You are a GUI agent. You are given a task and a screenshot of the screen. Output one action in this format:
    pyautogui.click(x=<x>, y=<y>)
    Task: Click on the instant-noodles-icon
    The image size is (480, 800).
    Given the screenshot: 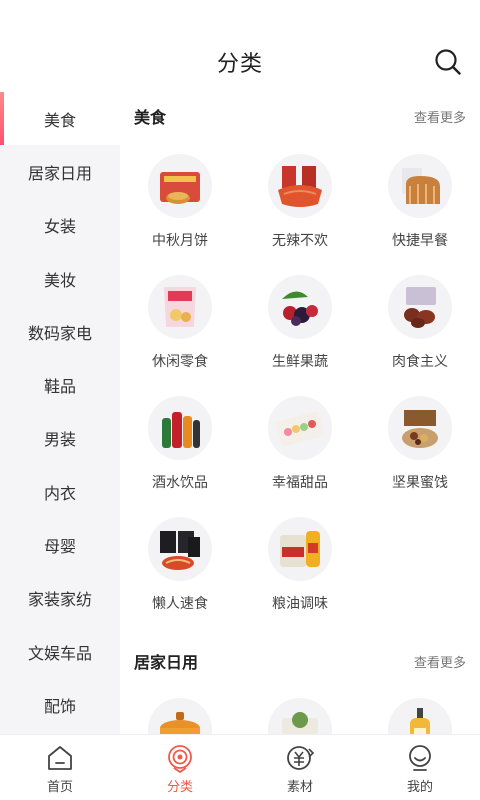 What is the action you would take?
    pyautogui.click(x=180, y=549)
    